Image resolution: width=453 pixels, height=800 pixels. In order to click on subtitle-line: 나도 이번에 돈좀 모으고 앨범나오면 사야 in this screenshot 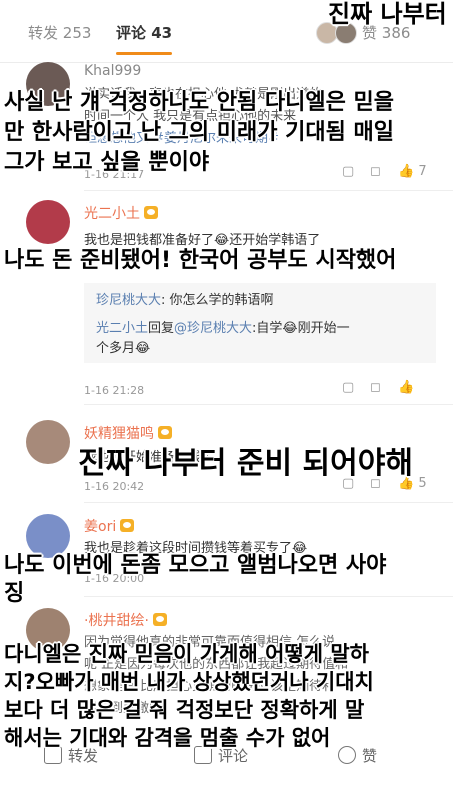, I will do `click(195, 565)`.